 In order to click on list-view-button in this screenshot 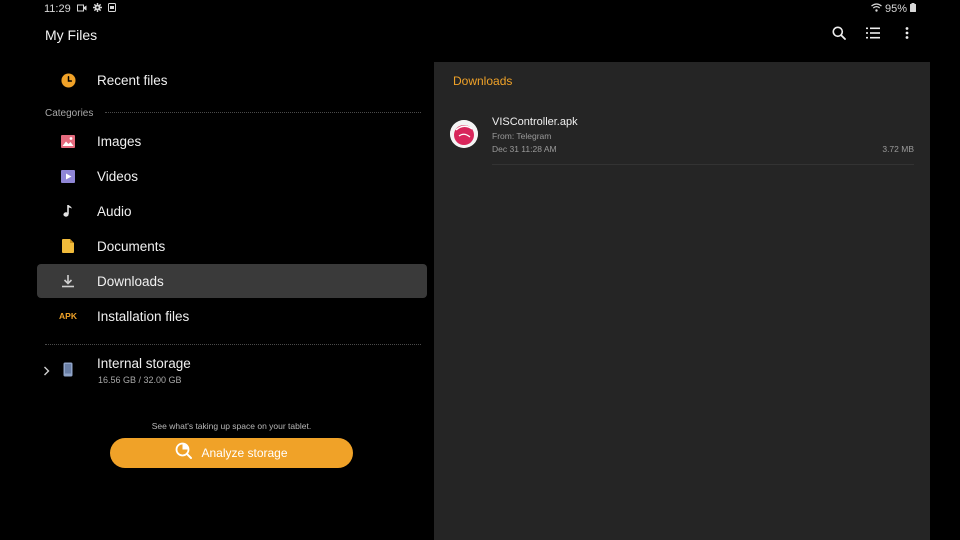, I will do `click(873, 35)`.